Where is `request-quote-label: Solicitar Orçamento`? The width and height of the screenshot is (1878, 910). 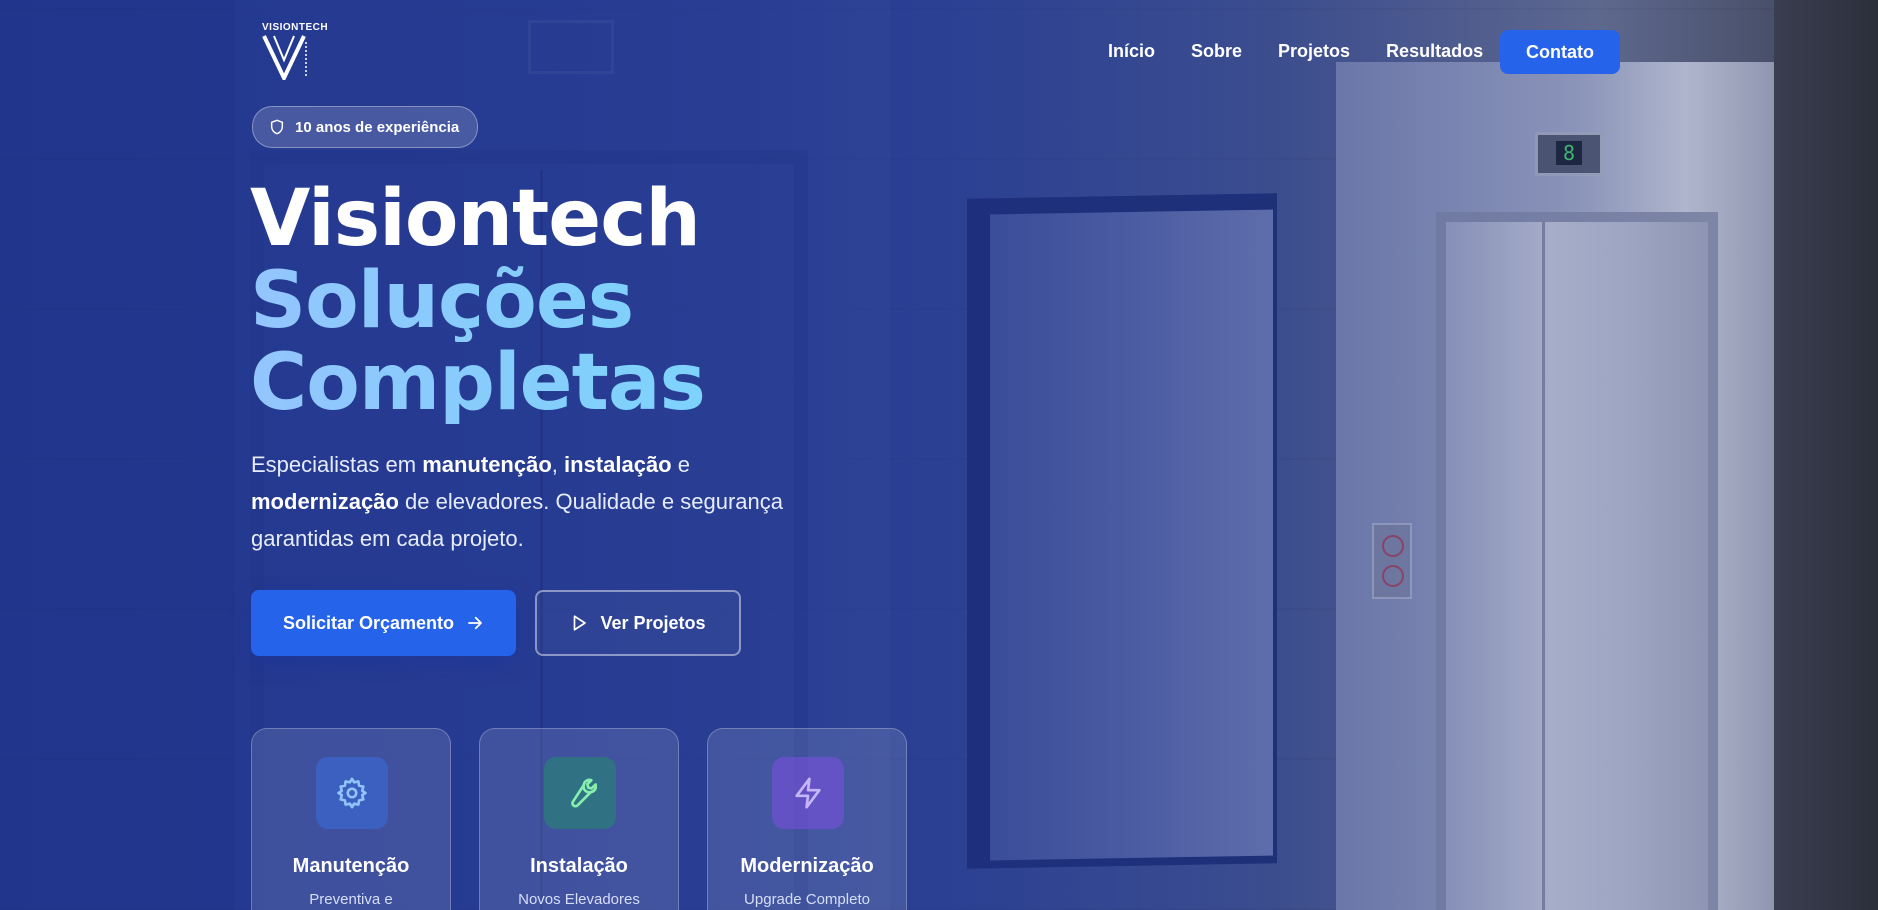 request-quote-label: Solicitar Orçamento is located at coordinates (368, 622).